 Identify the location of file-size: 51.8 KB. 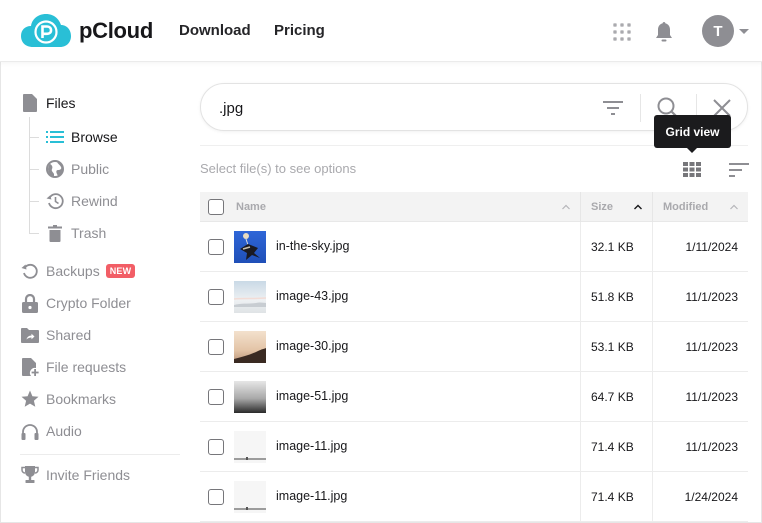
(612, 297).